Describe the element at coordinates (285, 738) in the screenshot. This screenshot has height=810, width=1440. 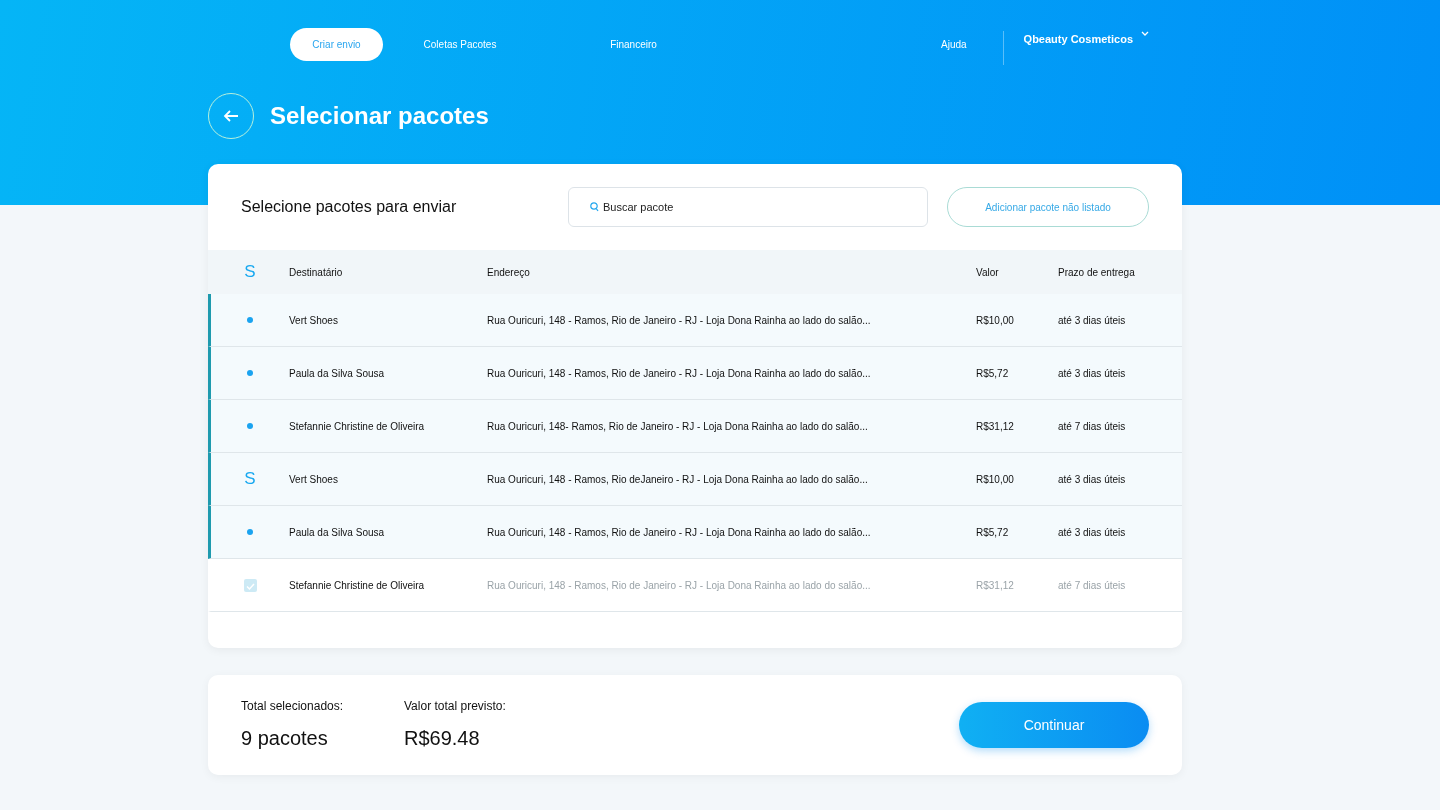
I see `count-value: 9 pacotes` at that location.